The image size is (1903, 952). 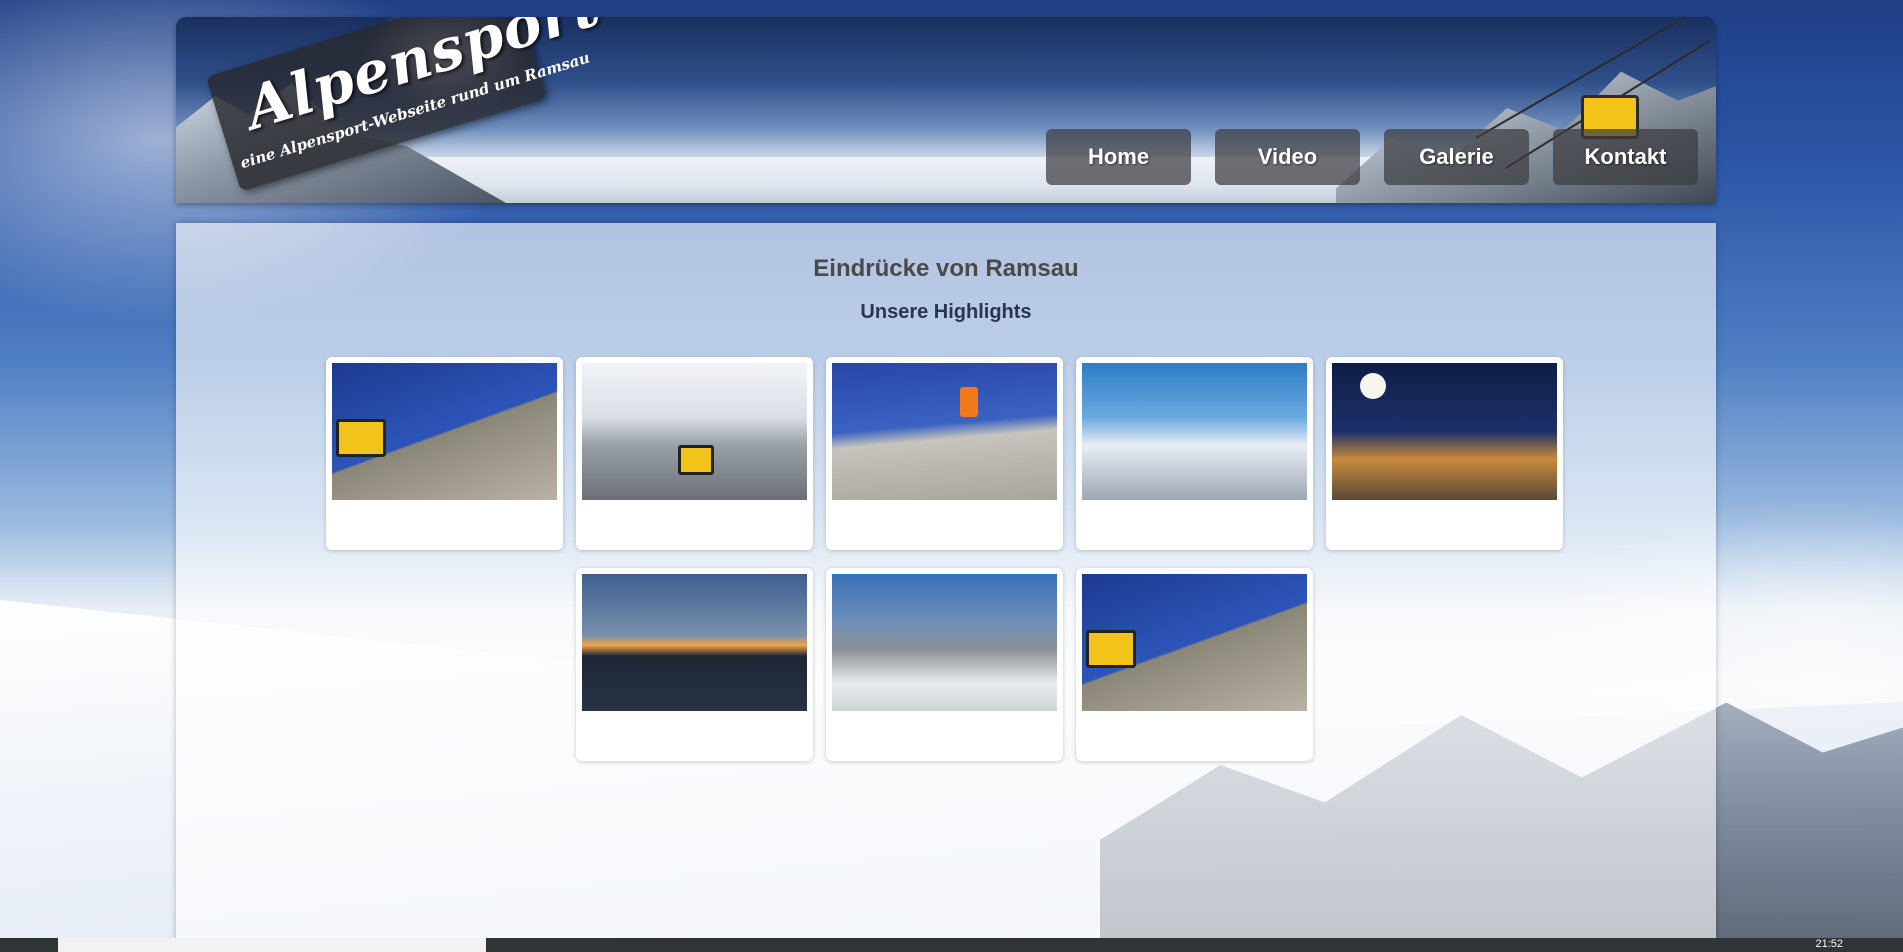 I want to click on climber-figure, so click(x=969, y=402).